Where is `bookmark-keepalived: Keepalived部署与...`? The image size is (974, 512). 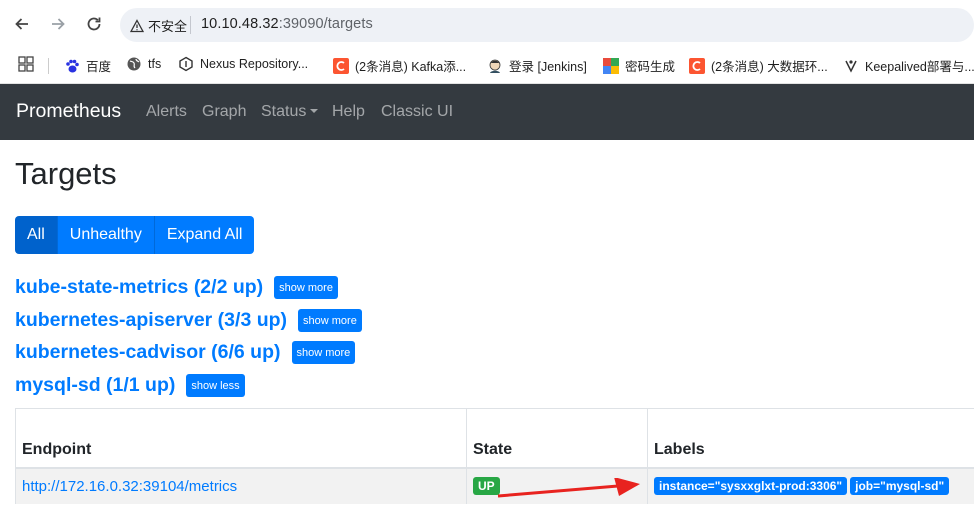 bookmark-keepalived: Keepalived部署与... is located at coordinates (908, 65).